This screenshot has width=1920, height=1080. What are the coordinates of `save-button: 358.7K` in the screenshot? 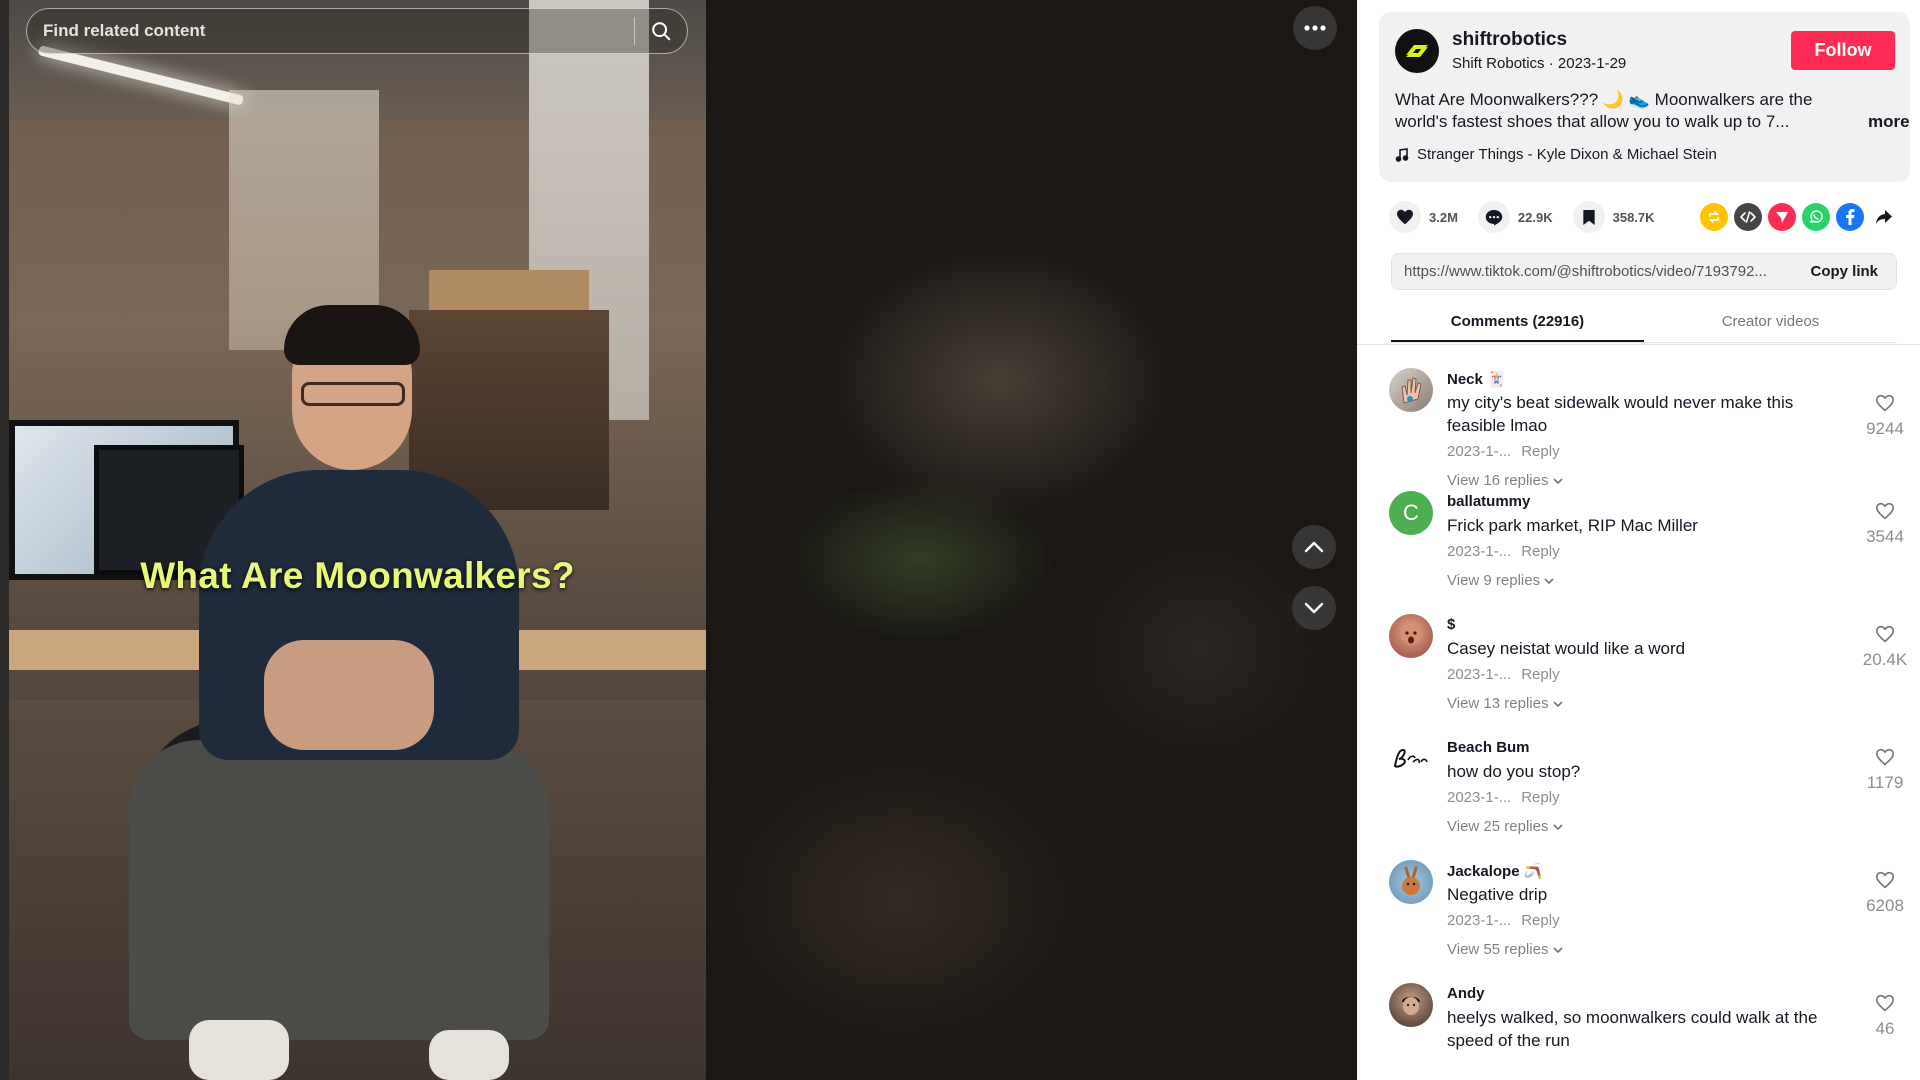 It's located at (1613, 217).